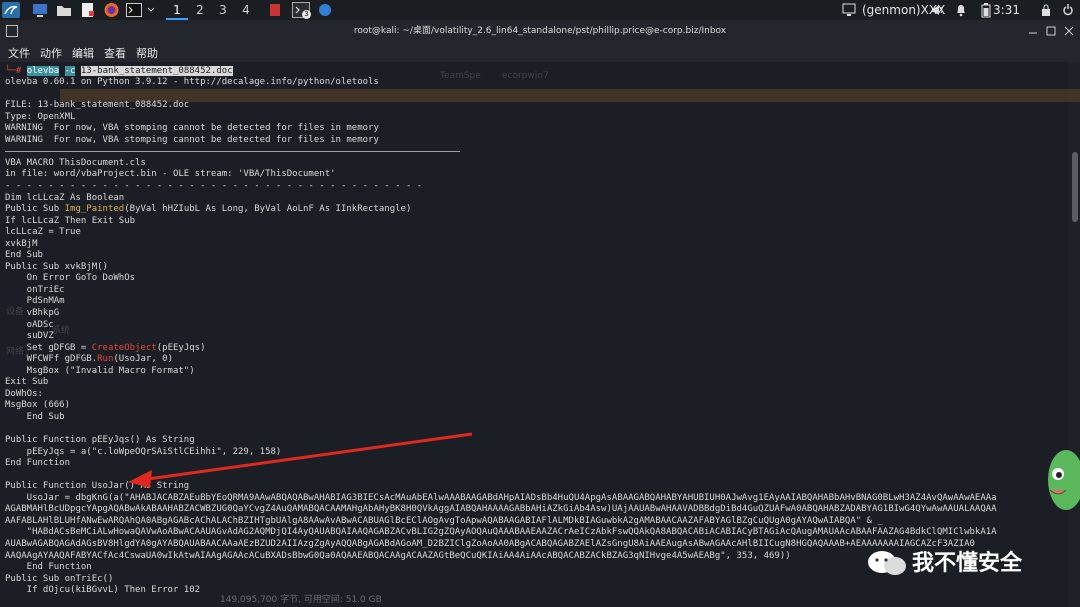 The height and width of the screenshot is (607, 1080). What do you see at coordinates (937, 10) in the screenshot?
I see `volume-icon` at bounding box center [937, 10].